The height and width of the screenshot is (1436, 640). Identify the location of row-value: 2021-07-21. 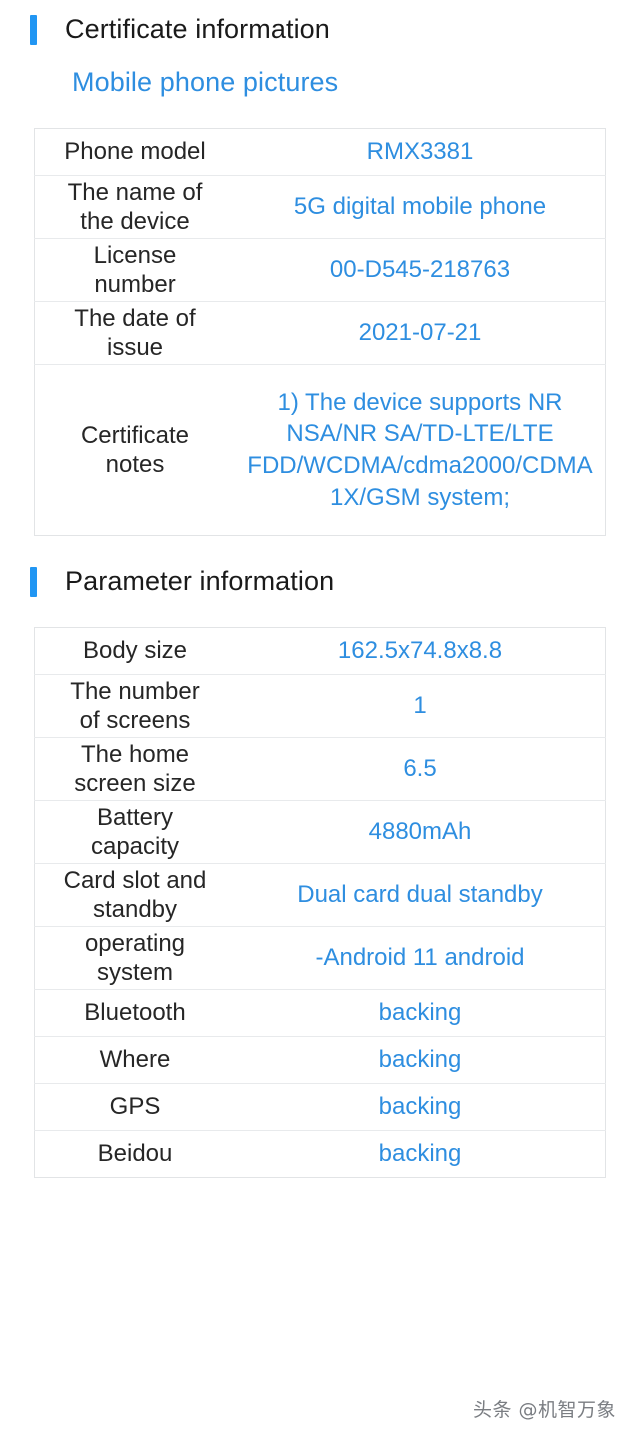
(420, 333).